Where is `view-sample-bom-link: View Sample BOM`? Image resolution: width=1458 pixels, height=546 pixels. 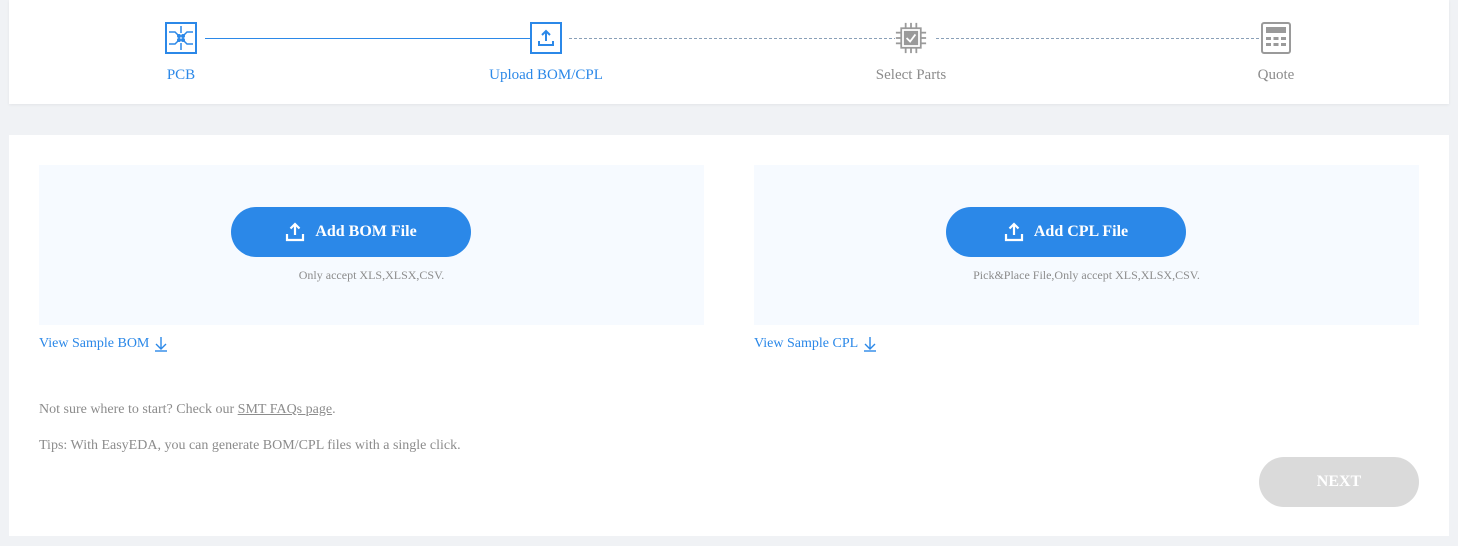 view-sample-bom-link: View Sample BOM is located at coordinates (103, 344).